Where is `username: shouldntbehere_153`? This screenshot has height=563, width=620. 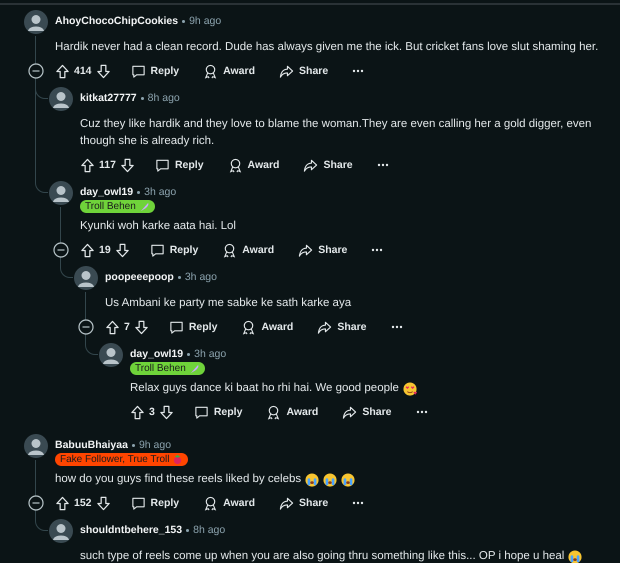
username: shouldntbehere_153 is located at coordinates (131, 530).